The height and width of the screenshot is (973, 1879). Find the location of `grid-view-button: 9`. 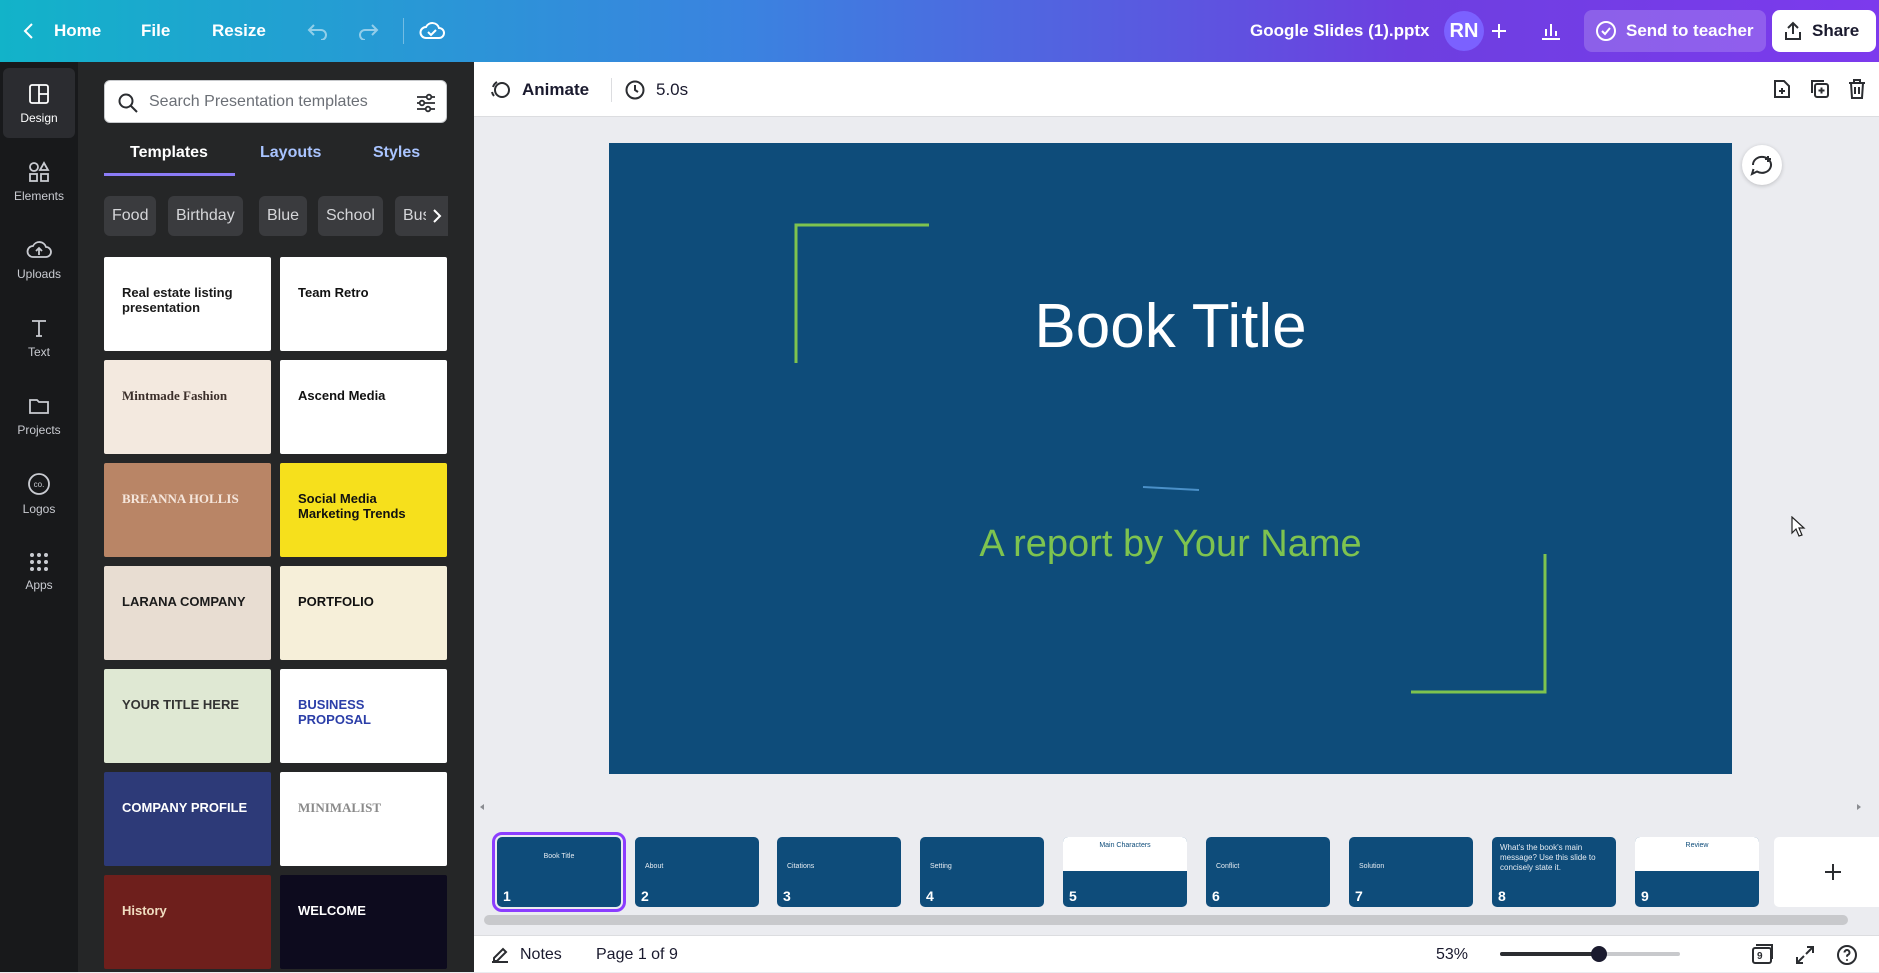

grid-view-button: 9 is located at coordinates (1762, 954).